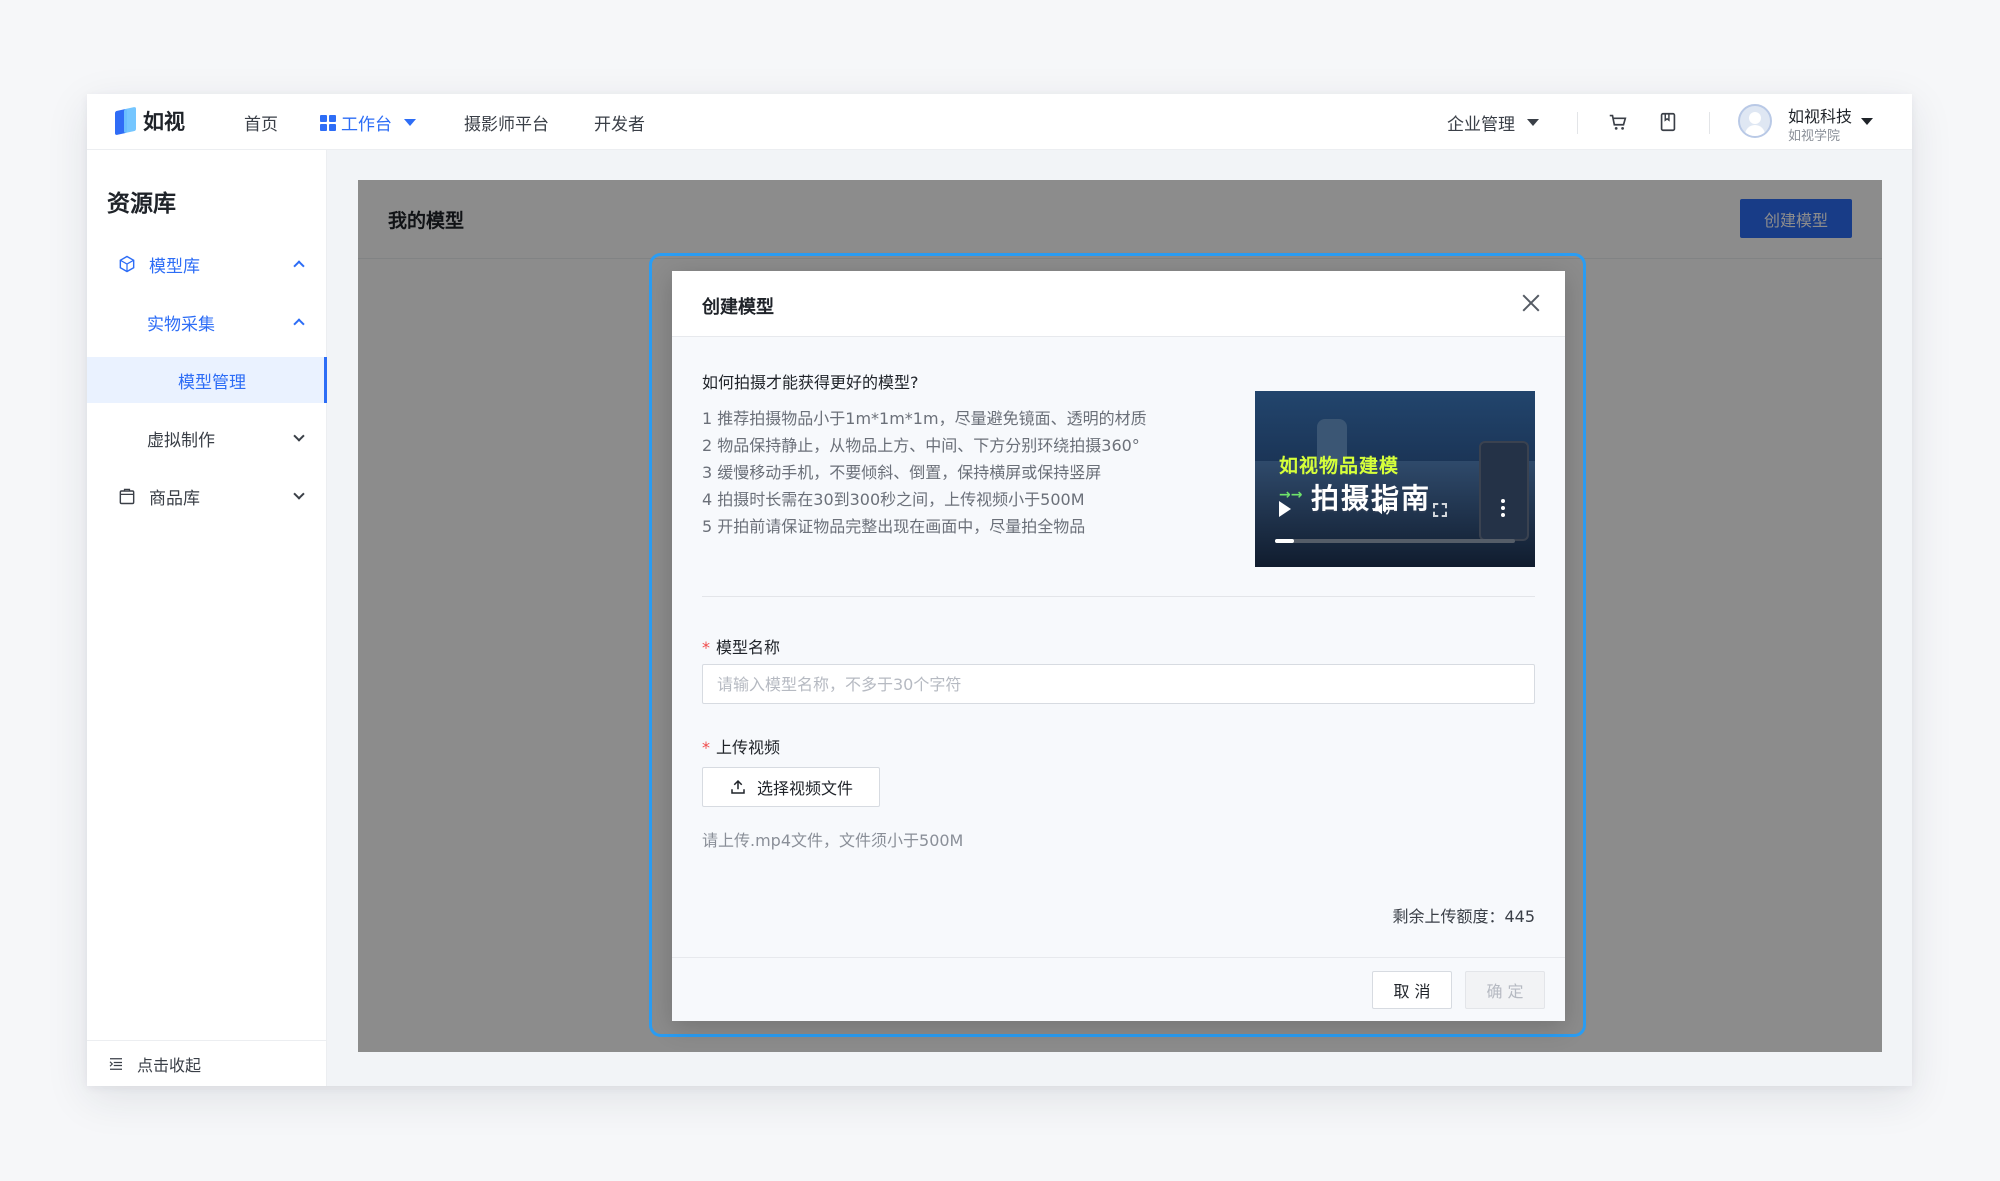 The width and height of the screenshot is (2000, 1181). Describe the element at coordinates (1285, 541) in the screenshot. I see `video-progress-fill` at that location.